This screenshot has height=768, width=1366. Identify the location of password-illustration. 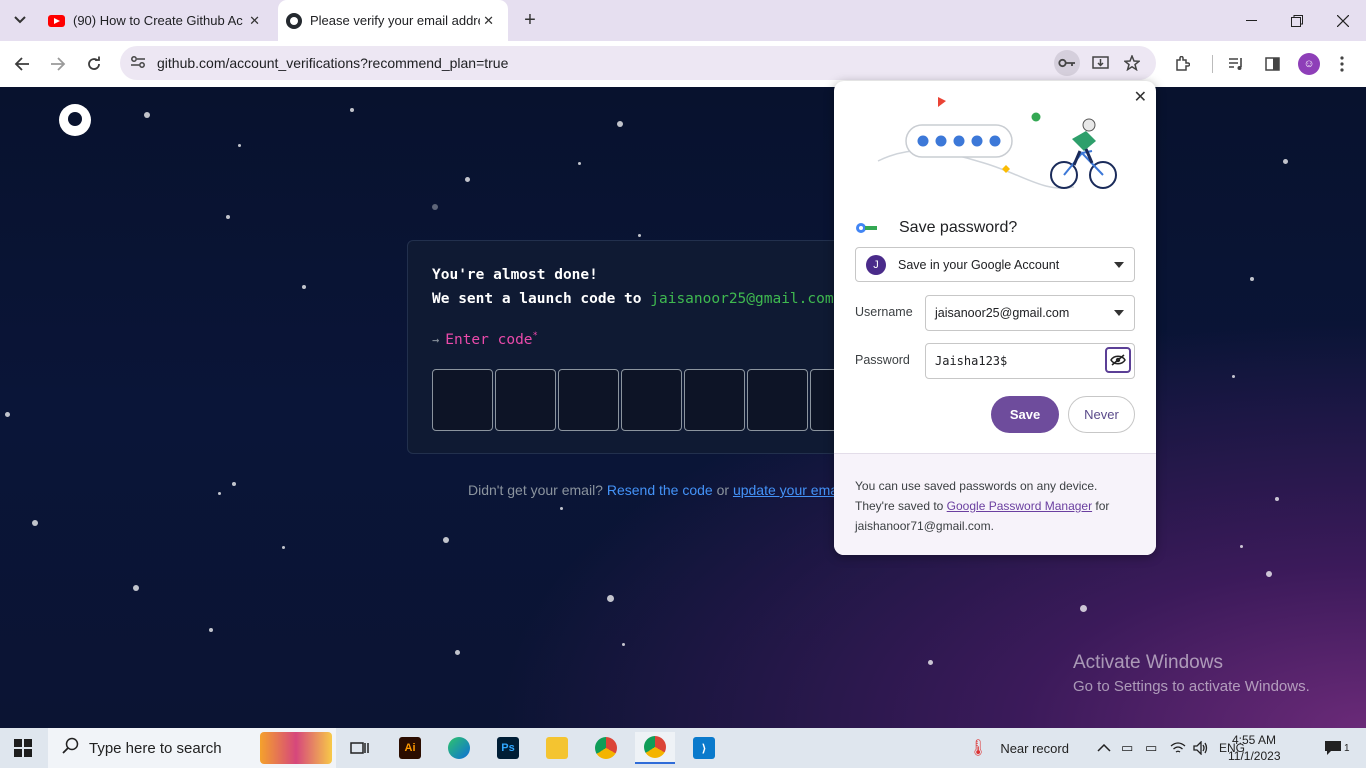
(997, 143).